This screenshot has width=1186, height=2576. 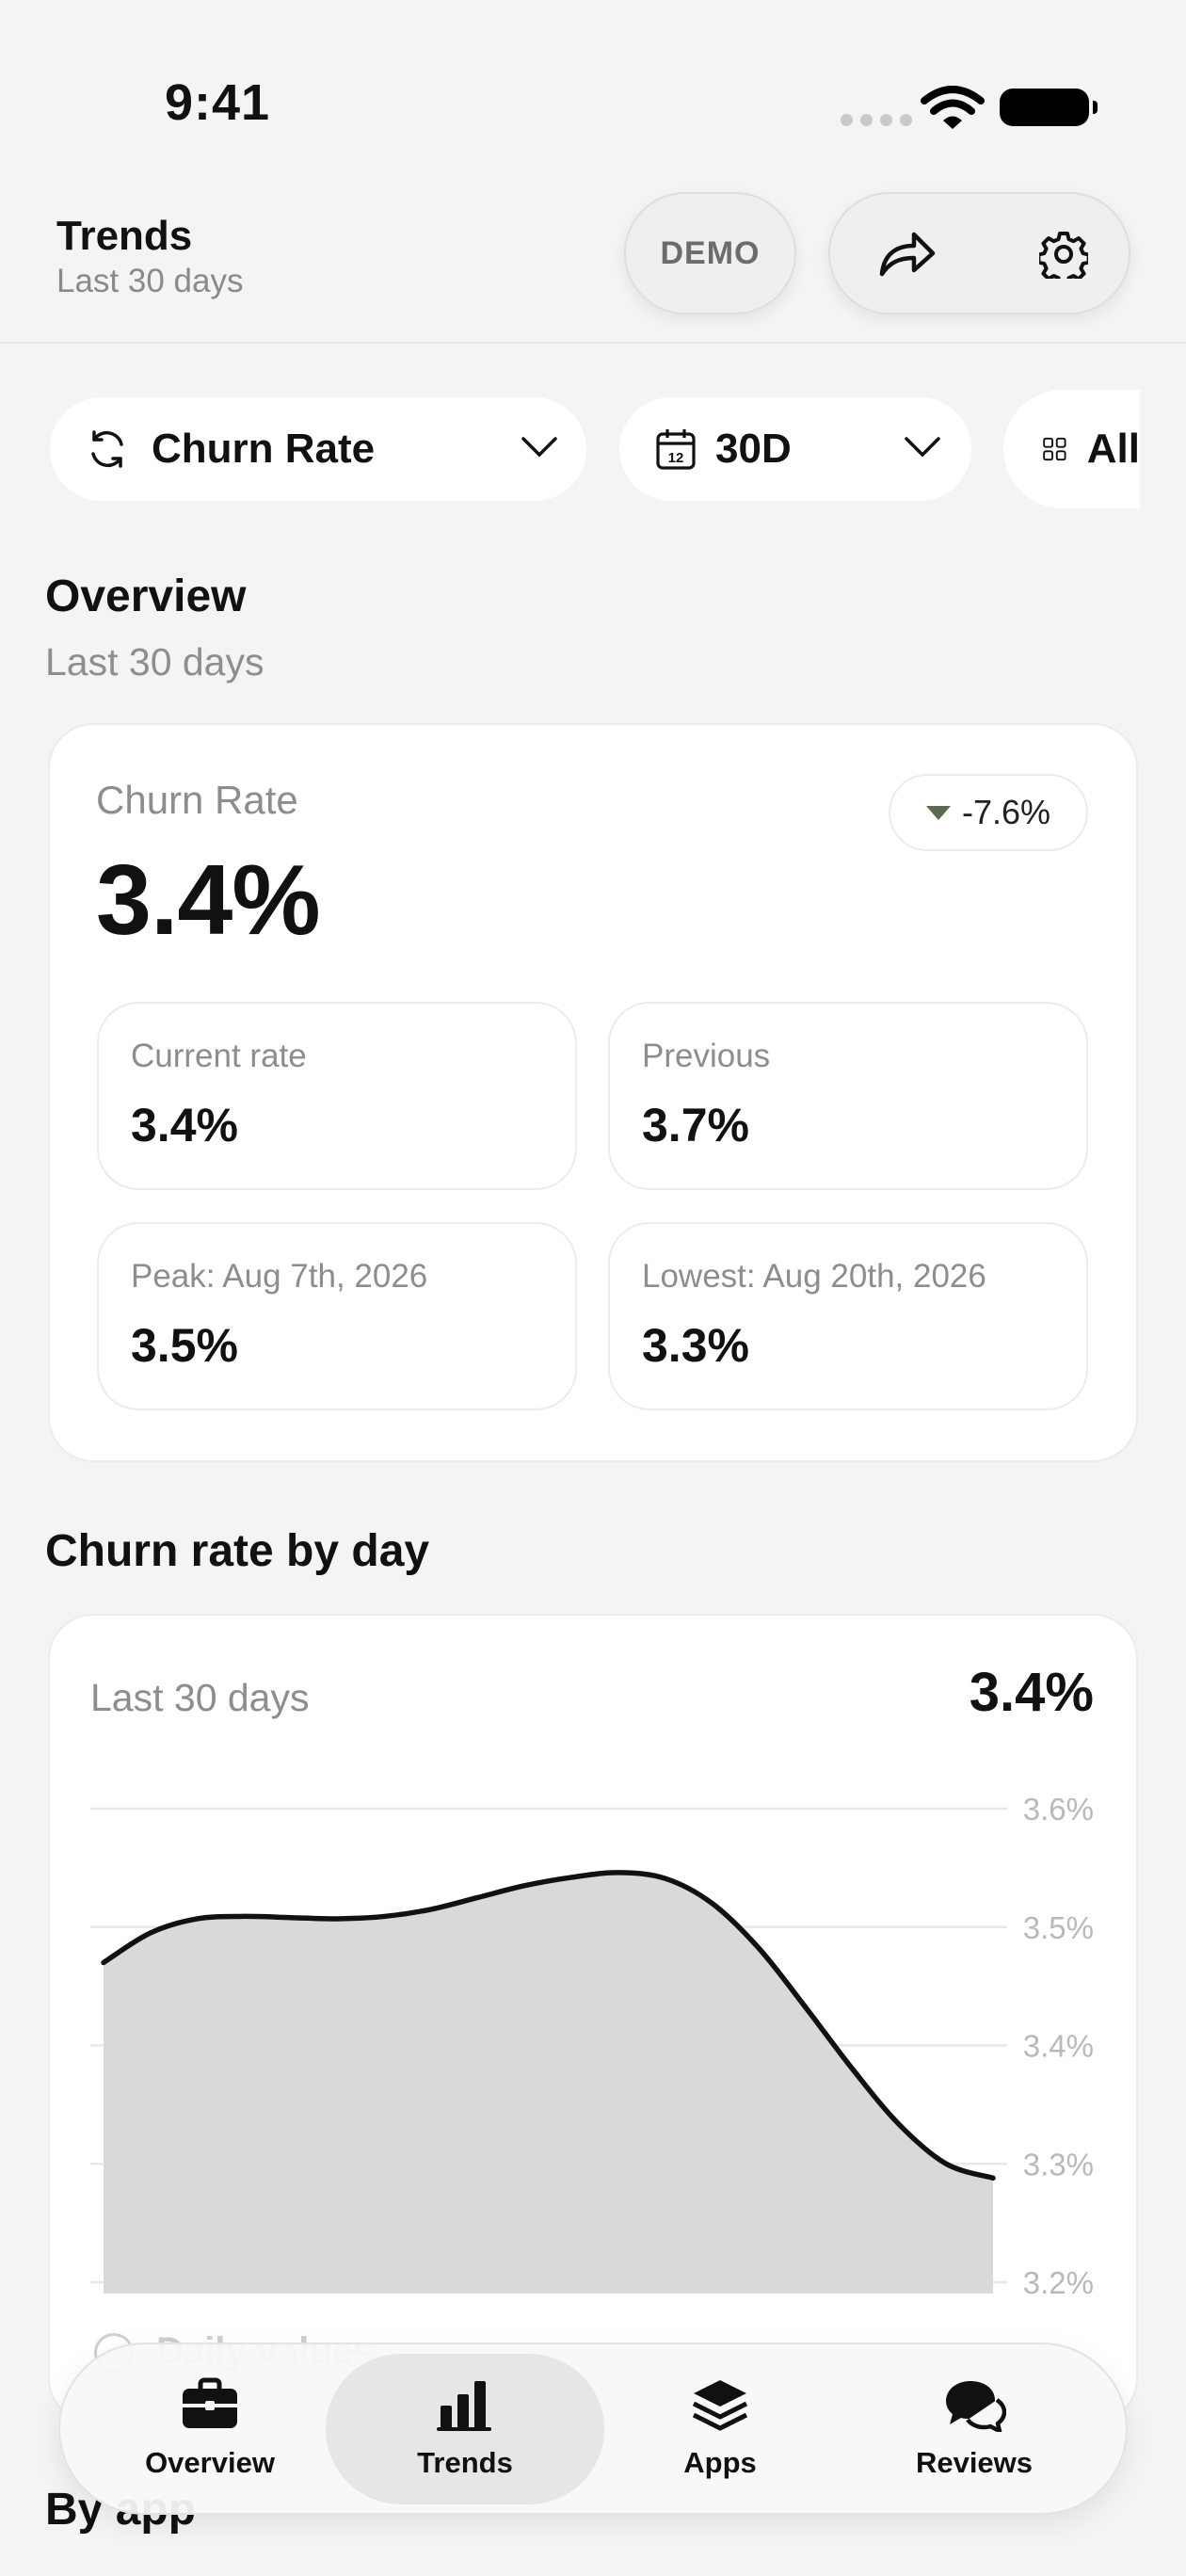 I want to click on tab-apps: Apps, so click(x=720, y=2428).